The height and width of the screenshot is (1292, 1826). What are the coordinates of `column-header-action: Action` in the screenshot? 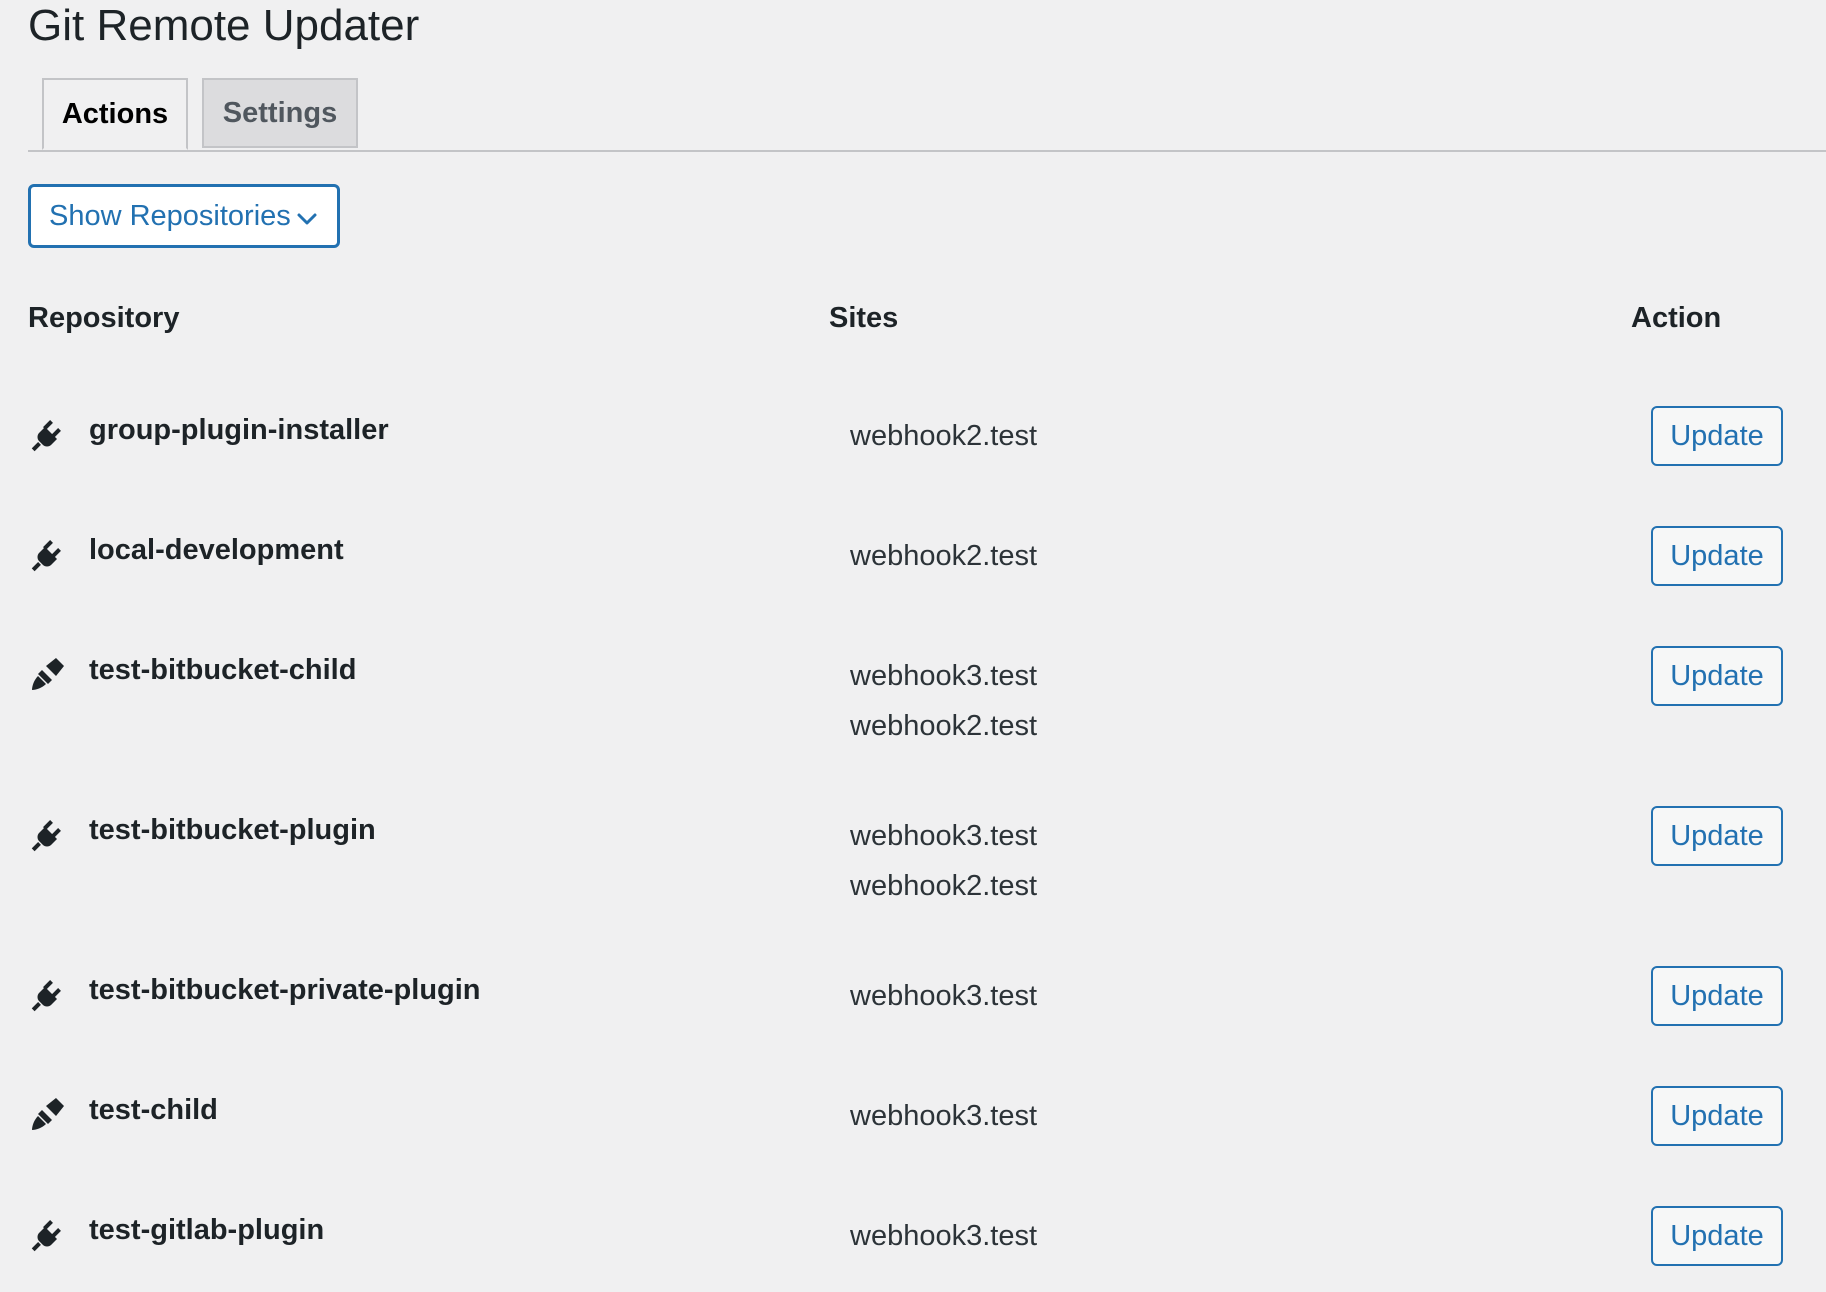 It's located at (1676, 318).